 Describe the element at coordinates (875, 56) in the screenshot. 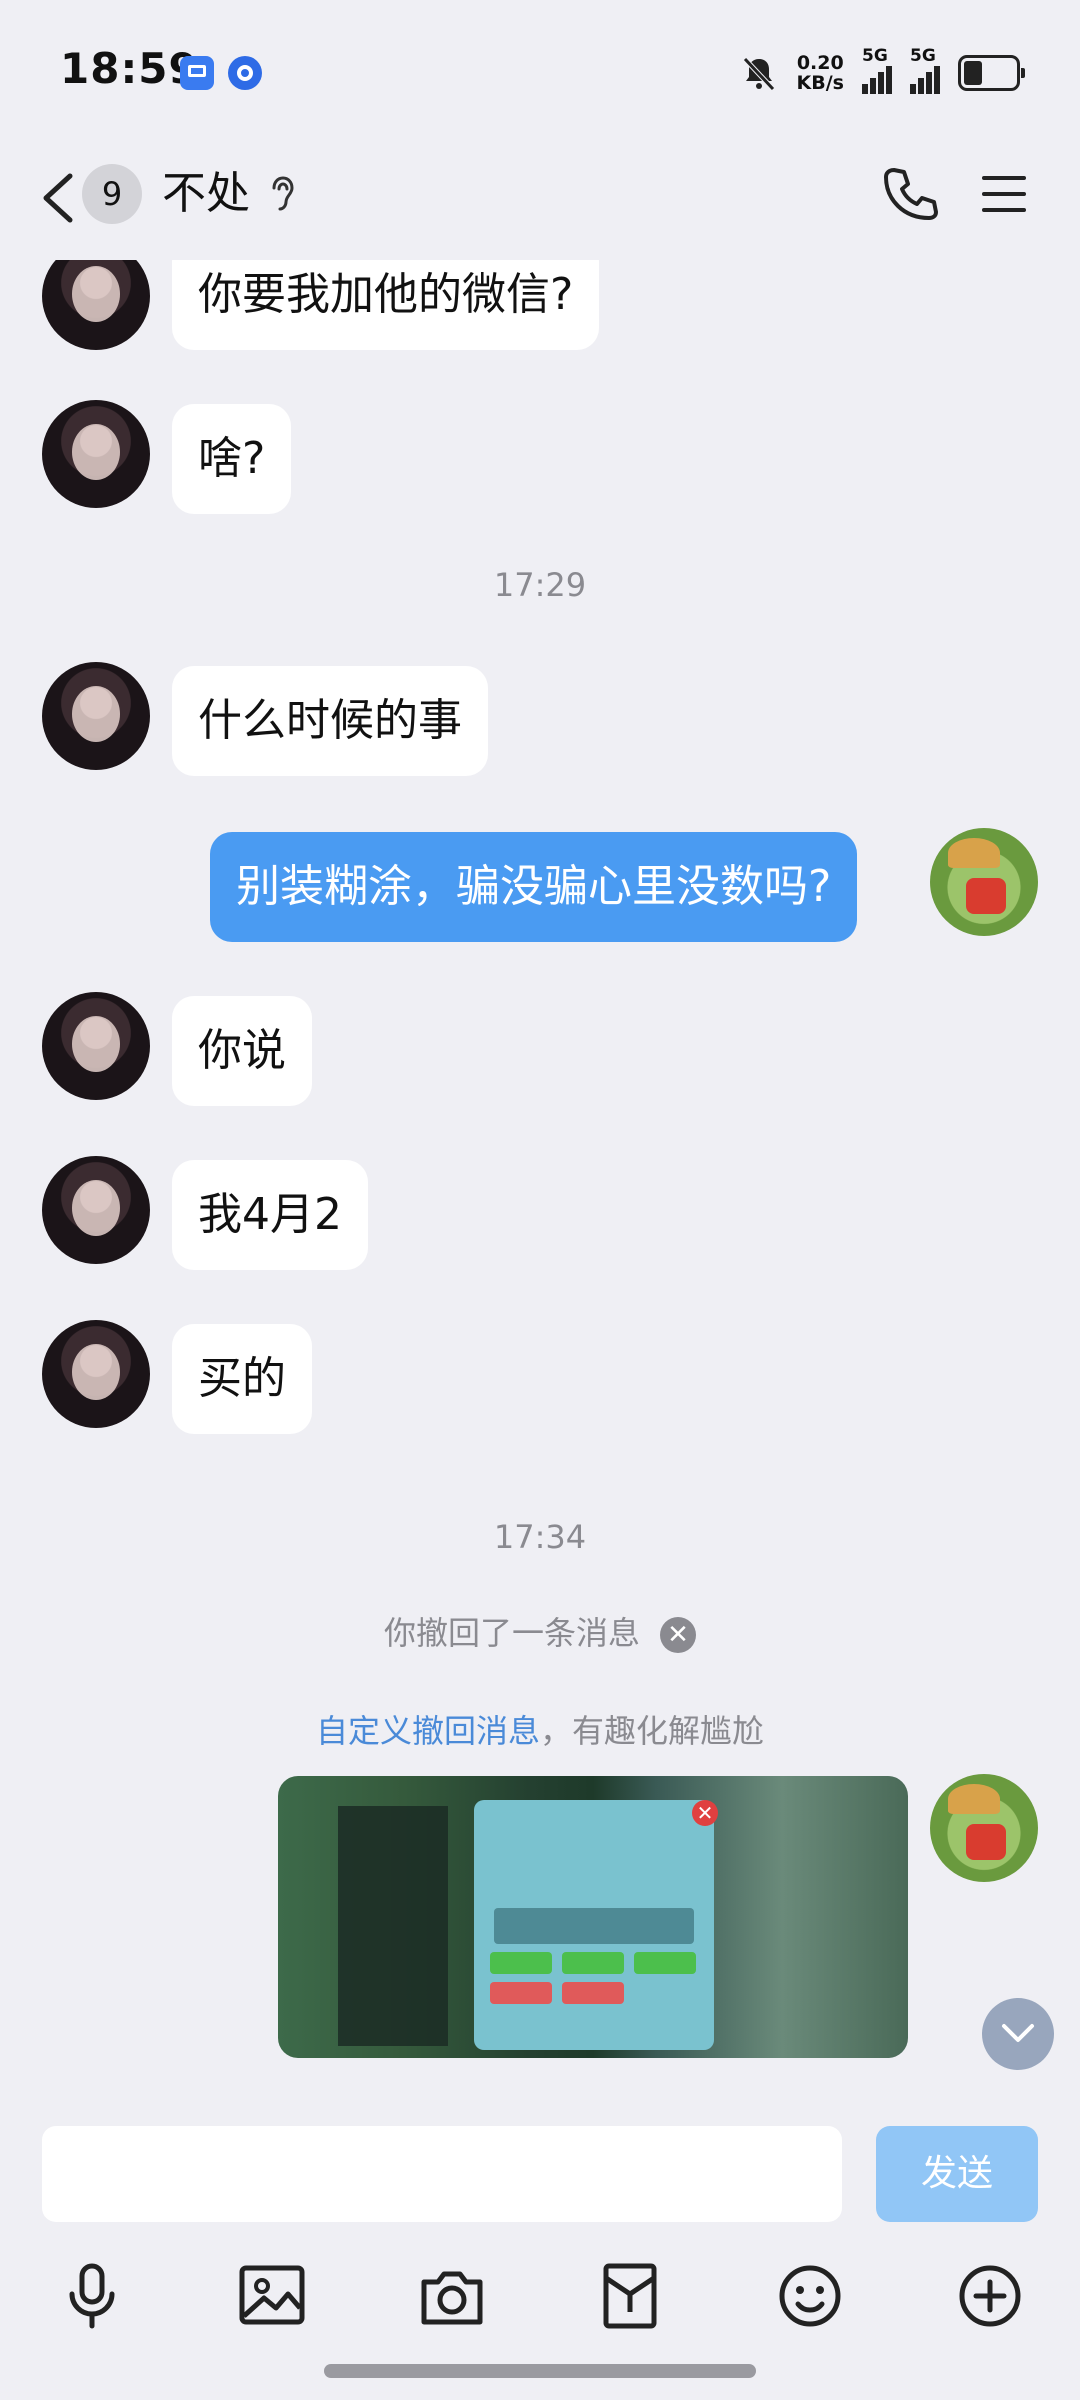

I see `signal-1-label: 5G` at that location.